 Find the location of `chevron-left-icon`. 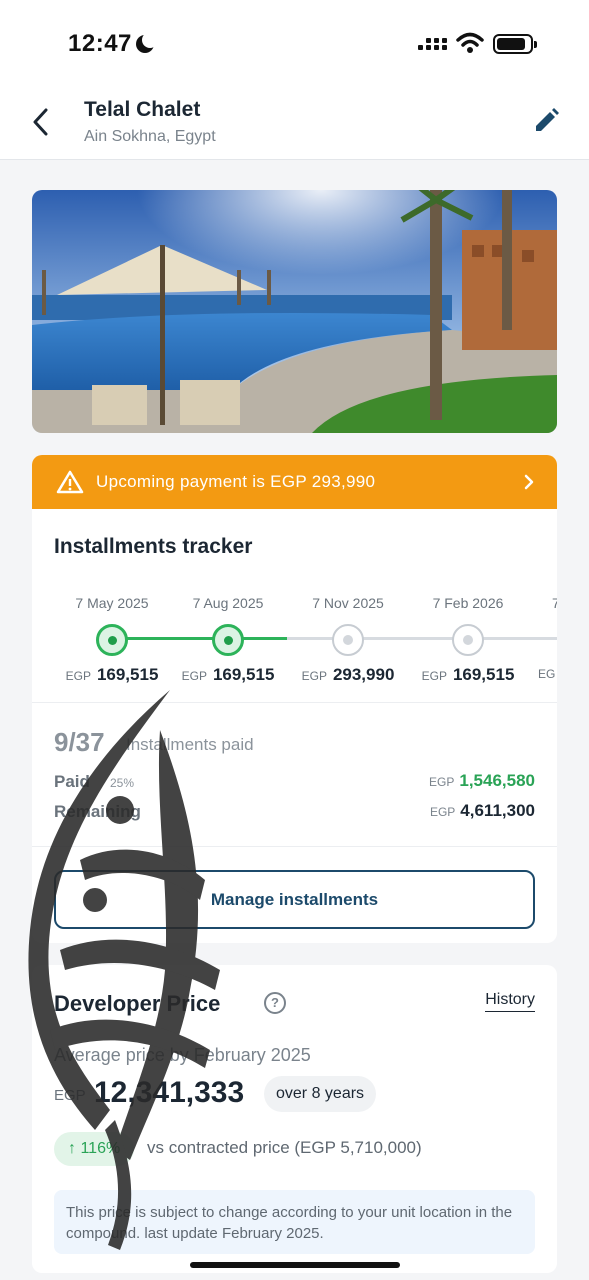

chevron-left-icon is located at coordinates (40, 122).